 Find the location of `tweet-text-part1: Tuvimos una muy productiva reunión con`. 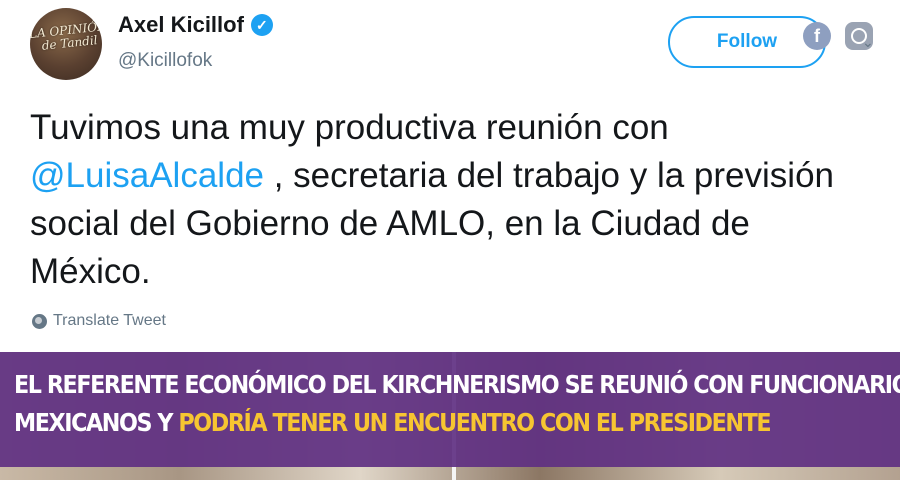

tweet-text-part1: Tuvimos una muy productiva reunión con is located at coordinates (349, 127).